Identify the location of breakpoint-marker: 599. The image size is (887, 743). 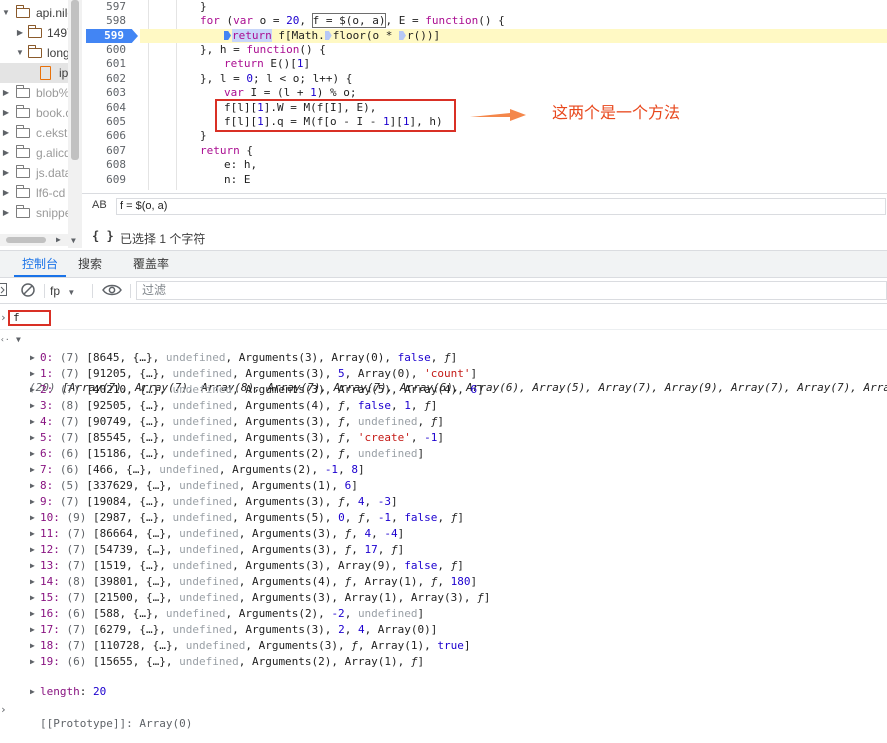
(112, 36).